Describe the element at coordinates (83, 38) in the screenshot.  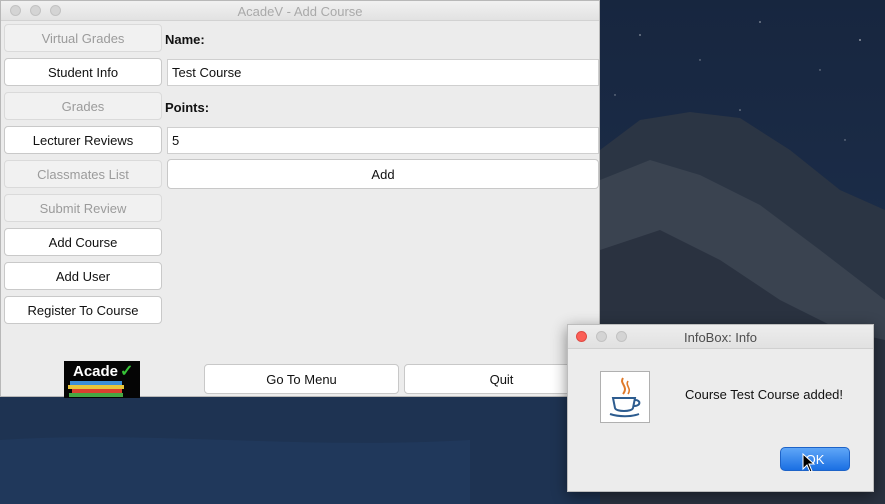
I see `sidebar-virtual-grades-button: Virtual Grades` at that location.